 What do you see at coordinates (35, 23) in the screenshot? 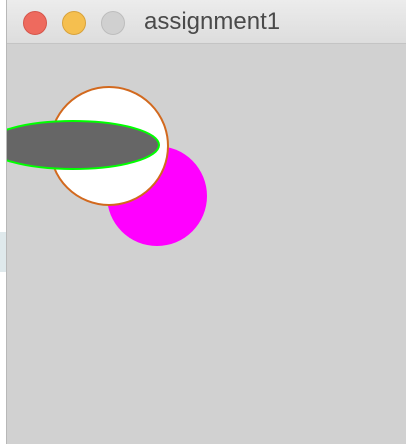
I see `close-button` at bounding box center [35, 23].